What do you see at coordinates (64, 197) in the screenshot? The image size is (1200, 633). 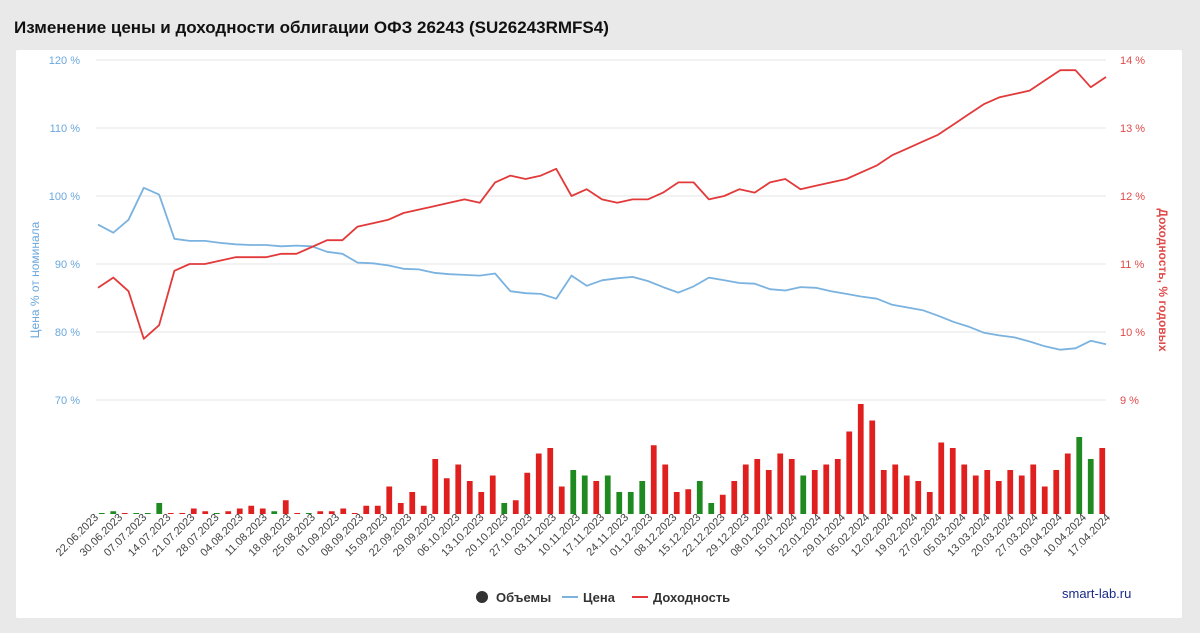 I see `left-tick-label: 100 %` at bounding box center [64, 197].